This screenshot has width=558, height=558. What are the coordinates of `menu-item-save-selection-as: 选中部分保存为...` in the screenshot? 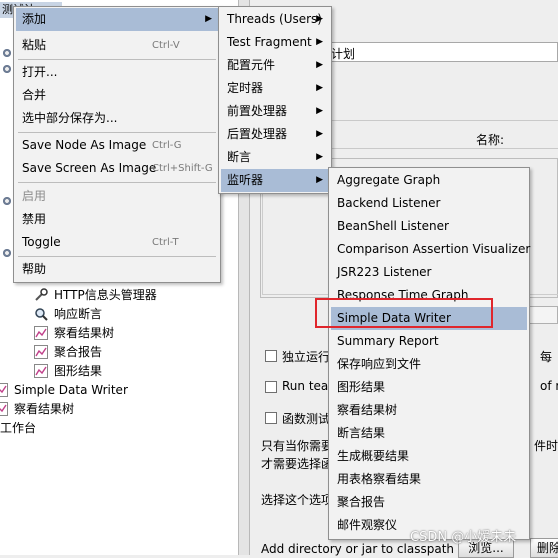 It's located at (117, 118).